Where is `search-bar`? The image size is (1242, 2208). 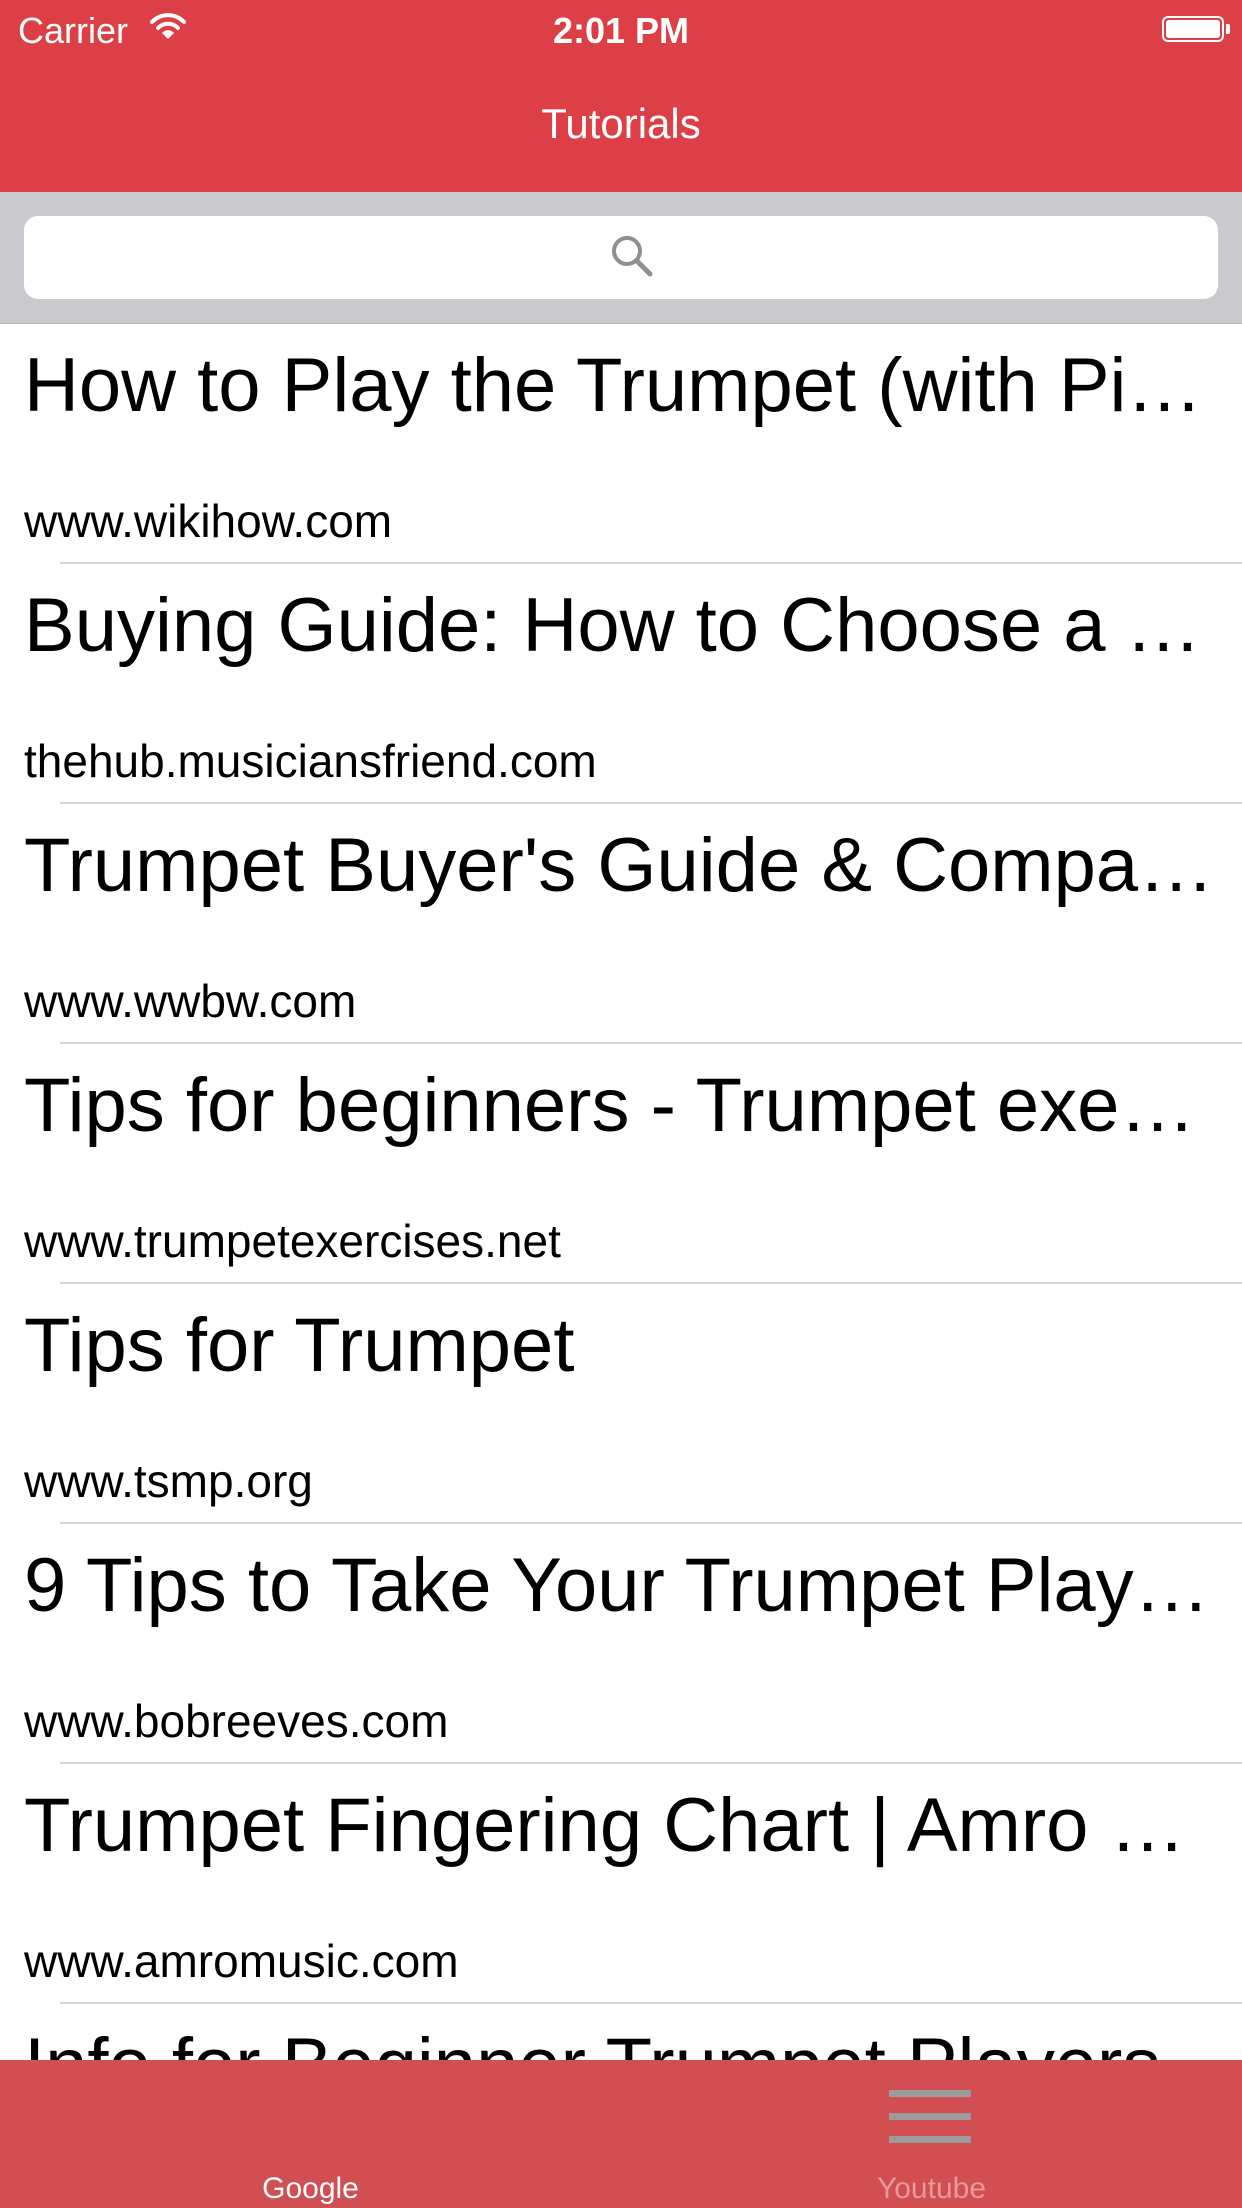 search-bar is located at coordinates (621, 258).